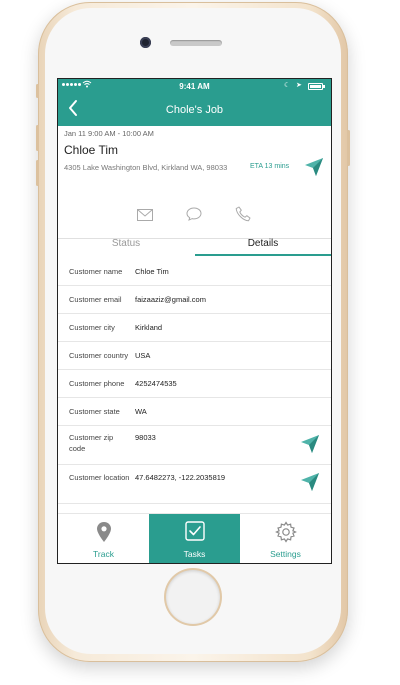 The width and height of the screenshot is (400, 685). What do you see at coordinates (99, 477) in the screenshot?
I see `detail-label: Customer location` at bounding box center [99, 477].